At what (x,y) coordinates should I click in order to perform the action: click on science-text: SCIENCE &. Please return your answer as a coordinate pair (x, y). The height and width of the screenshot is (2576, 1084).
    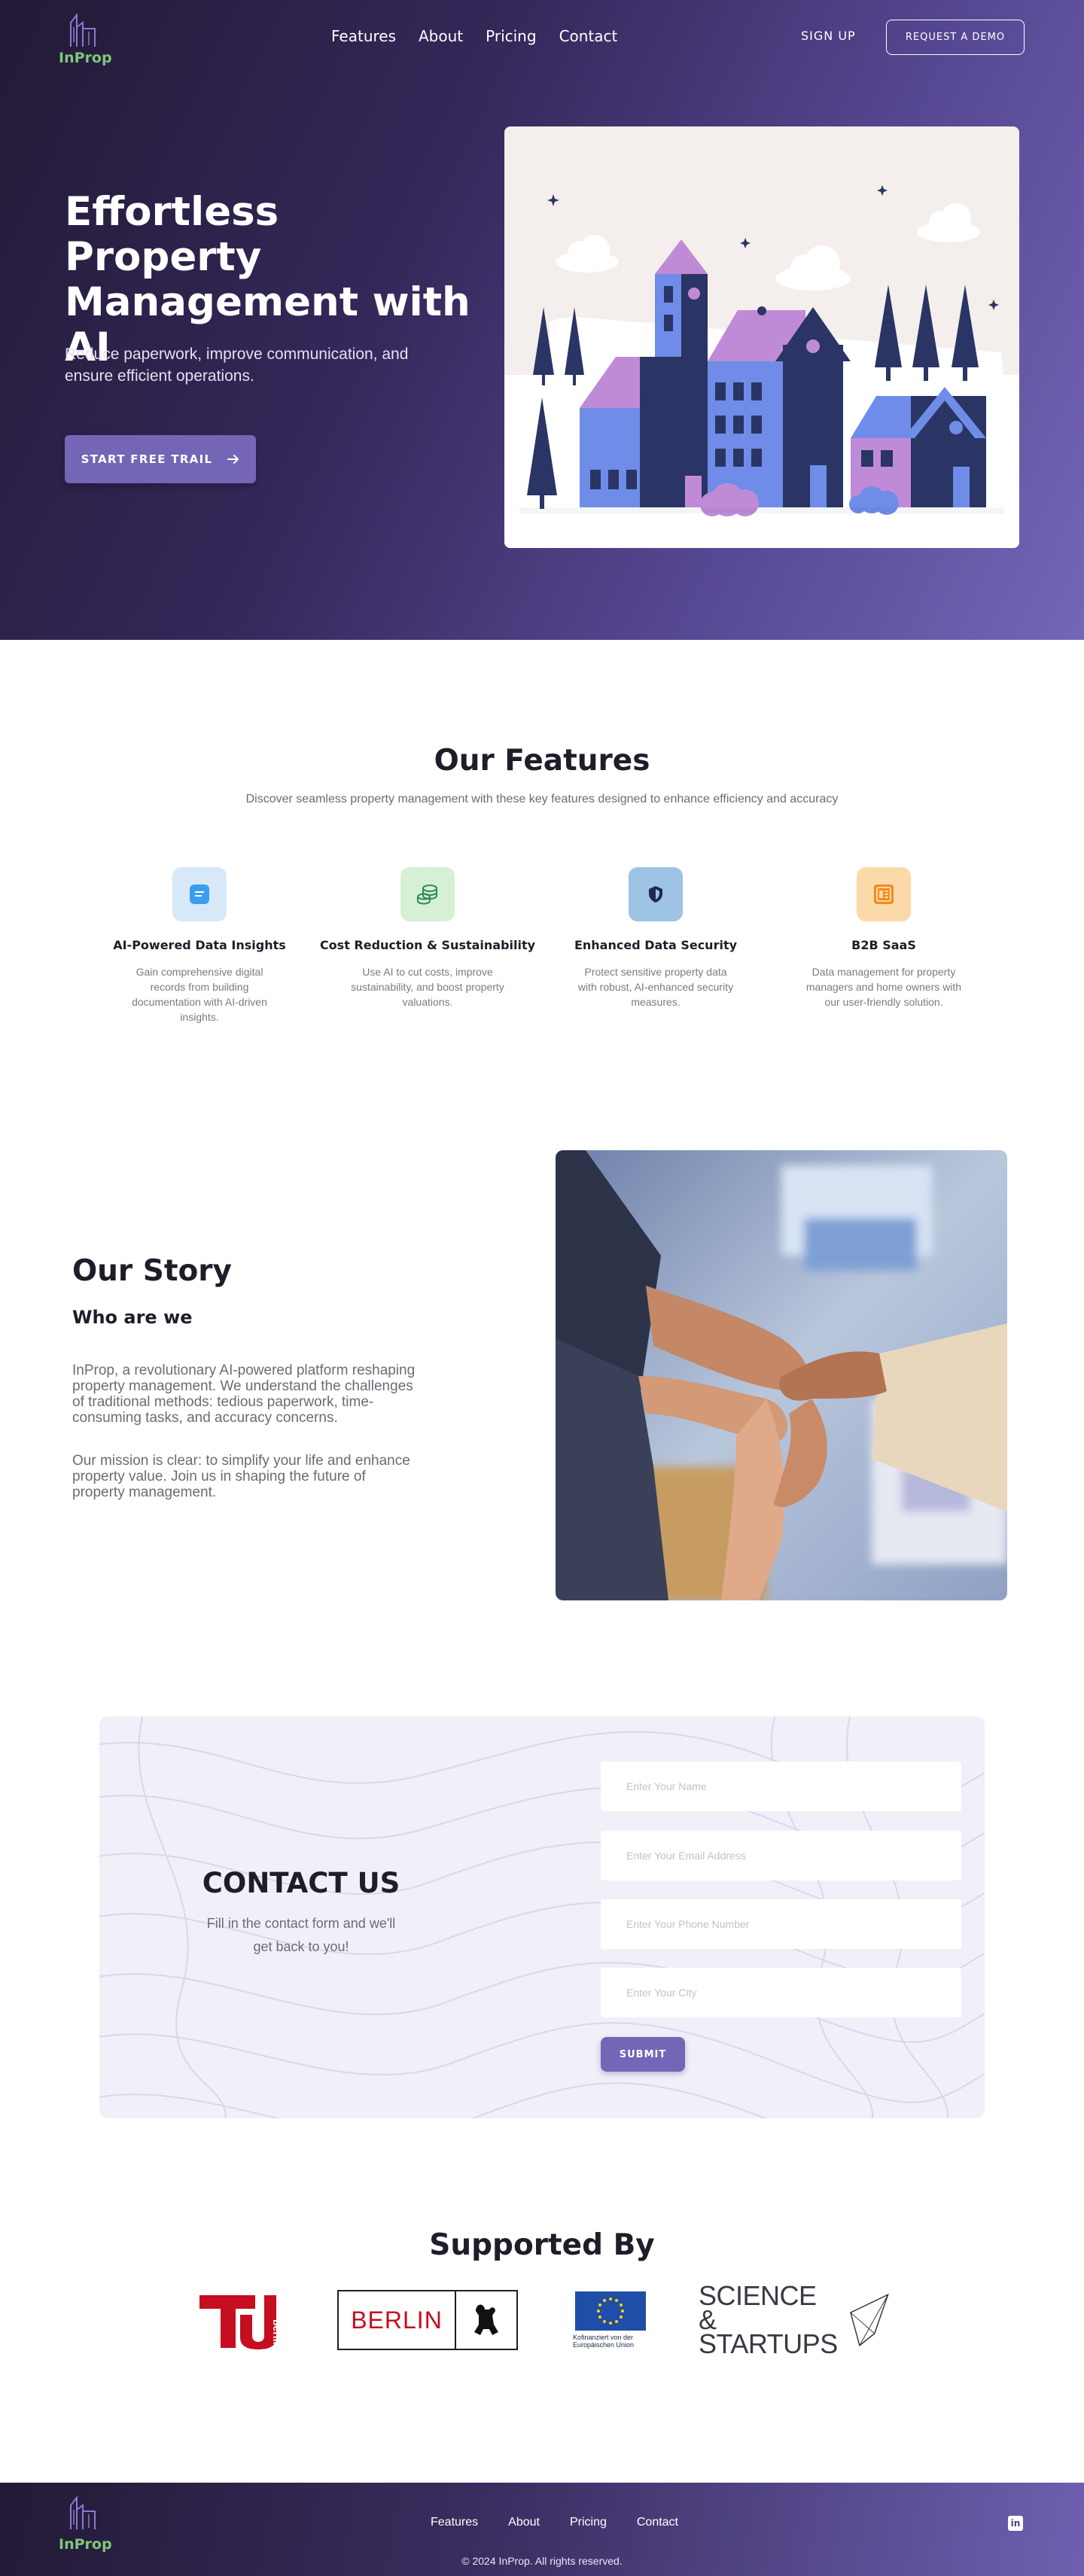
    Looking at the image, I should click on (758, 2307).